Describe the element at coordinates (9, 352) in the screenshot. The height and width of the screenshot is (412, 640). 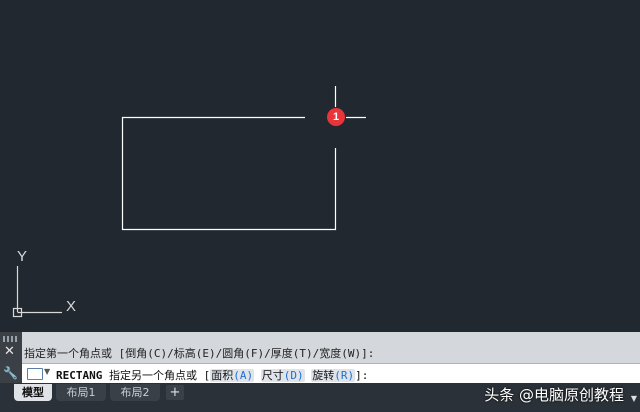
I see `close-icon: ✕` at that location.